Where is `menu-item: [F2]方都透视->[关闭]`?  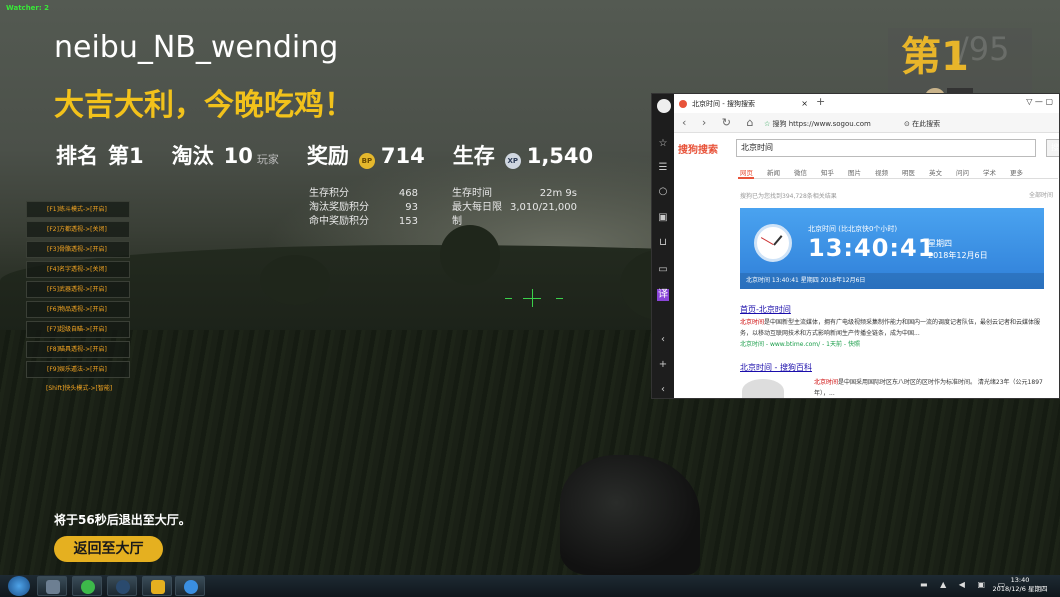
menu-item: [F2]方都透视->[关闭] is located at coordinates (78, 229).